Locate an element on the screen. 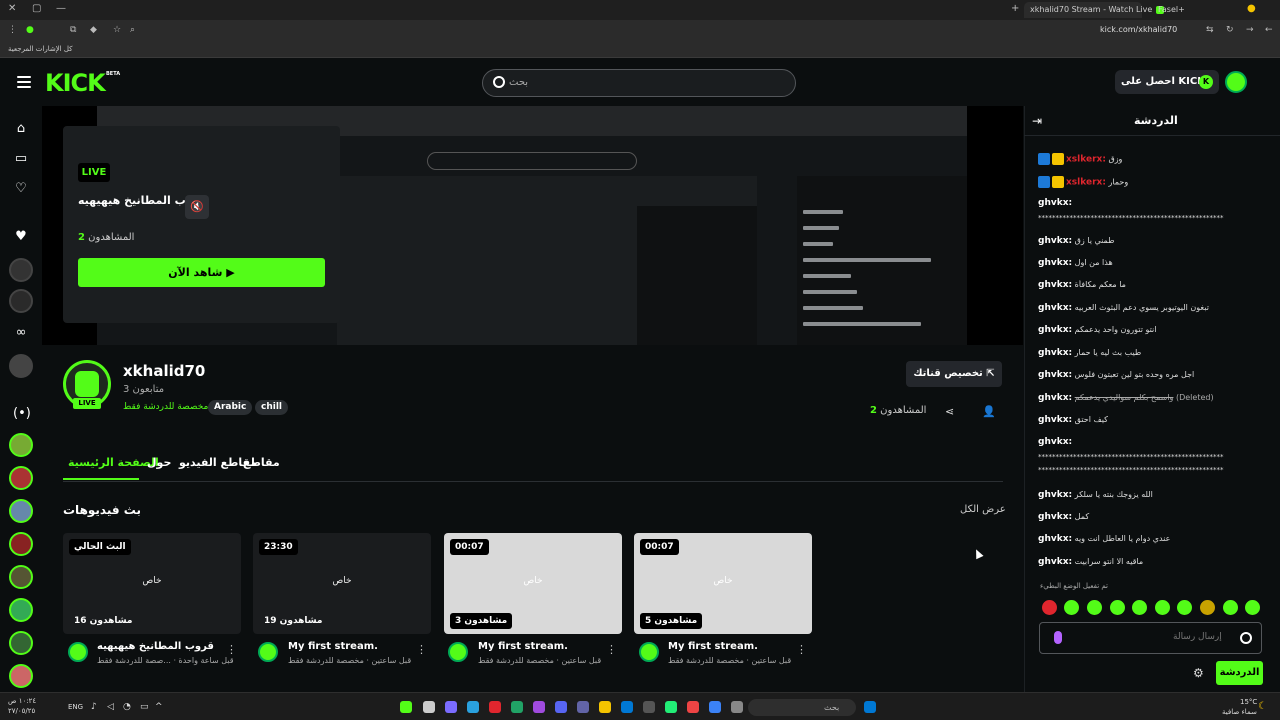 This screenshot has width=1280, height=720. clock-date: ٢٧/٠٥/٢٥ is located at coordinates (21, 711).